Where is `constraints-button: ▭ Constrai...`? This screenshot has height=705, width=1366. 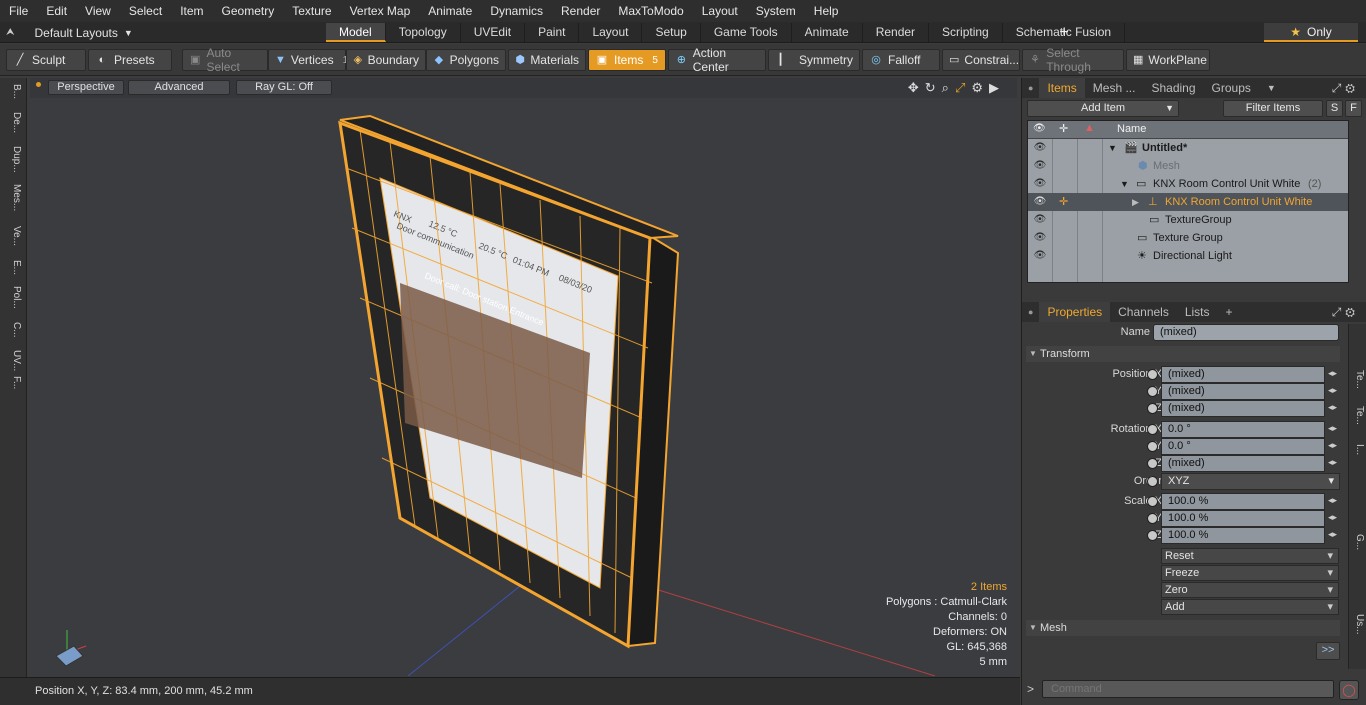 constraints-button: ▭ Constrai... is located at coordinates (981, 60).